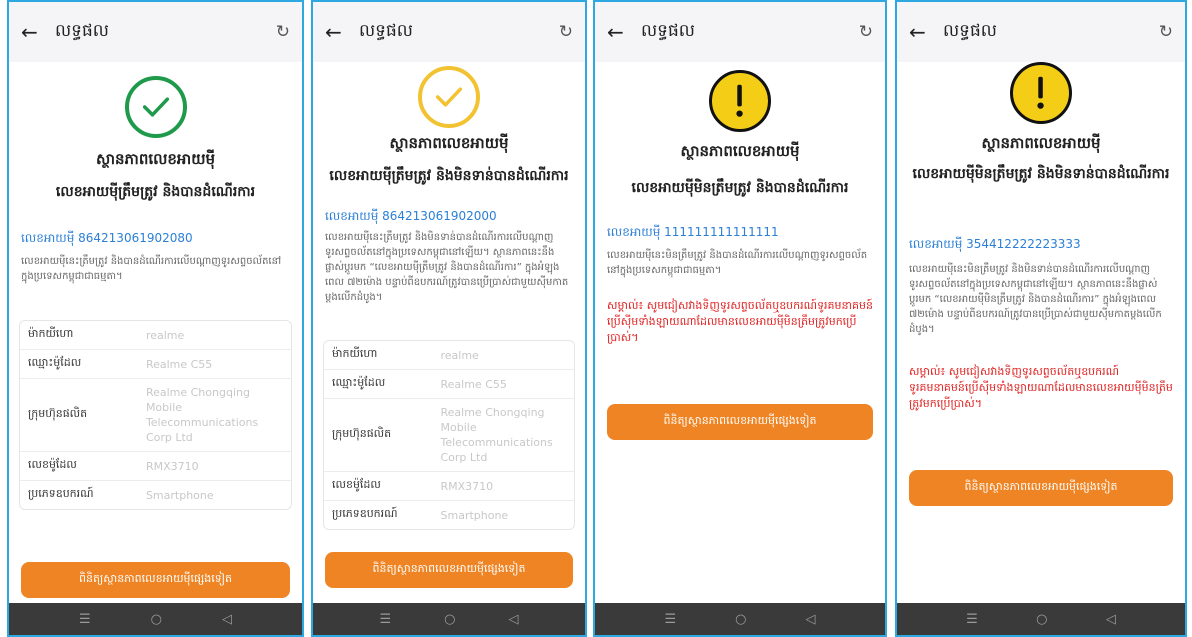 The height and width of the screenshot is (637, 1192). Describe the element at coordinates (693, 232) in the screenshot. I see `imei-number: លេខអាយម៉ី 111111111111111` at that location.